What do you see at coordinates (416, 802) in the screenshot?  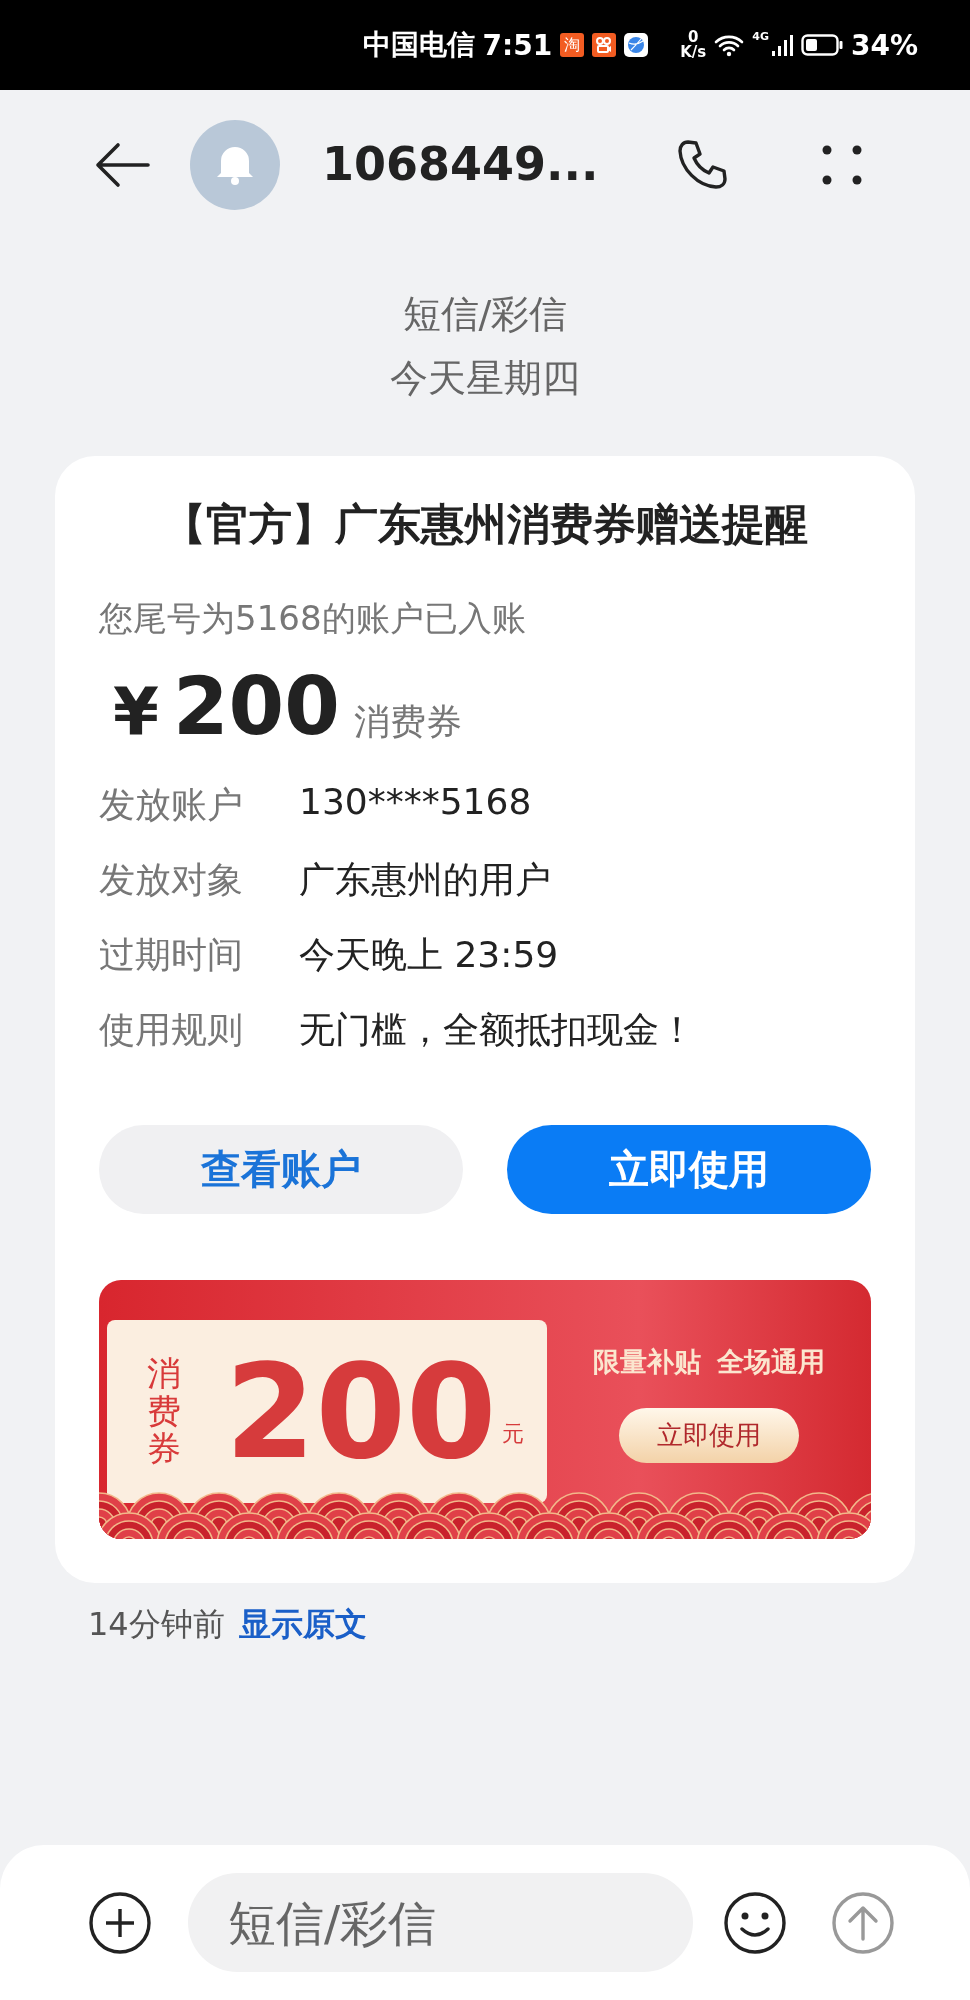 I see `detail-value: 130****5168` at bounding box center [416, 802].